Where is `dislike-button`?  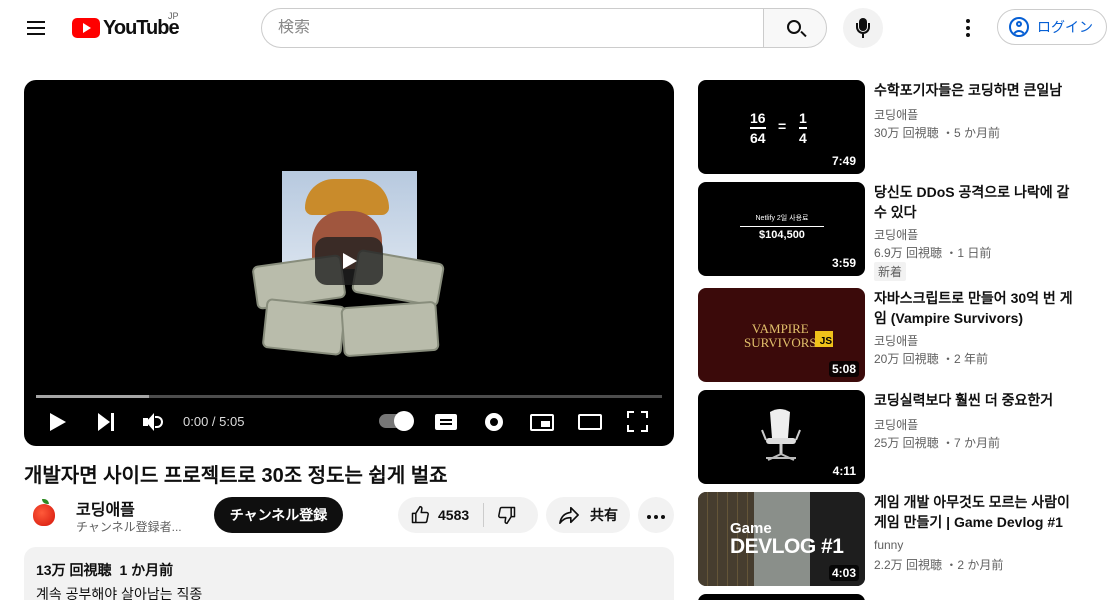
dislike-button is located at coordinates (509, 515).